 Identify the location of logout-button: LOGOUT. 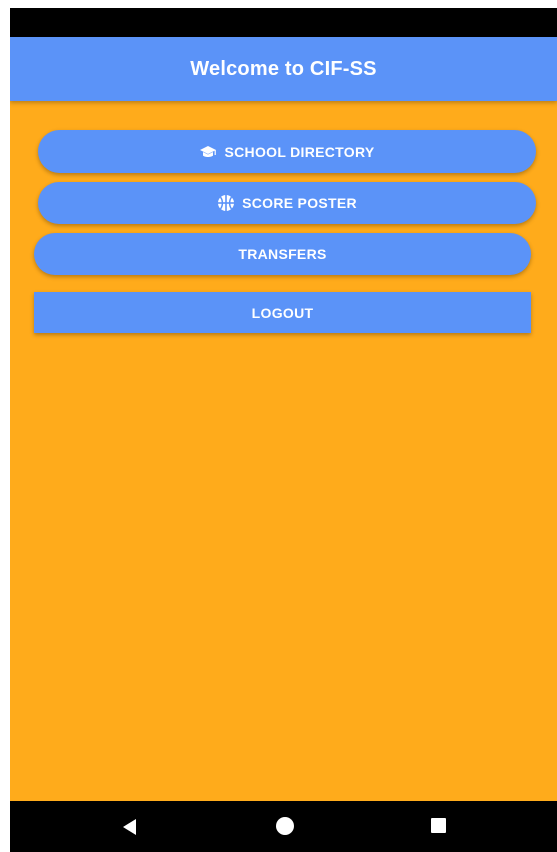
(282, 312).